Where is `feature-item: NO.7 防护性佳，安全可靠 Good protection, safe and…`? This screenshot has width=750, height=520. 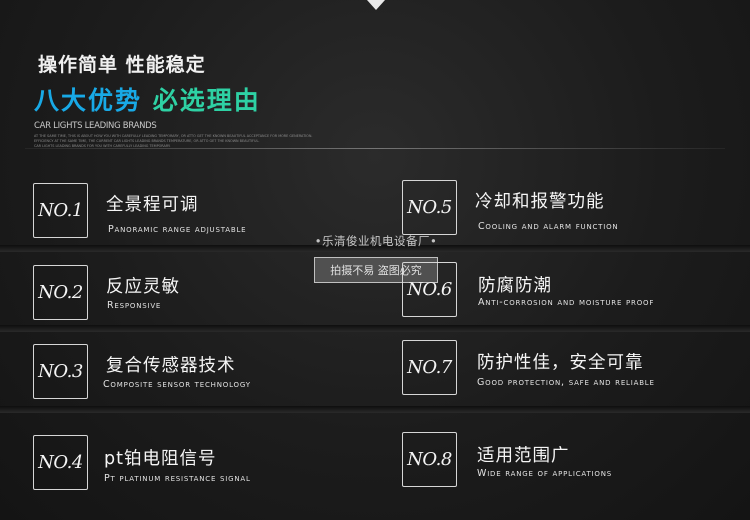
feature-item: NO.7 防护性佳，安全可靠 Good protection, safe and… is located at coordinates (567, 371).